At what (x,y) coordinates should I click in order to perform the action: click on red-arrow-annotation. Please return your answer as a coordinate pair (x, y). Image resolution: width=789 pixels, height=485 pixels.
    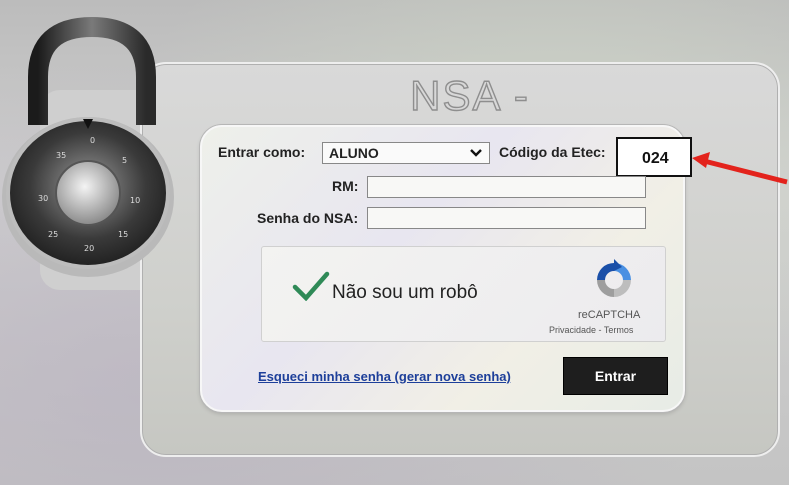
    Looking at the image, I should click on (740, 168).